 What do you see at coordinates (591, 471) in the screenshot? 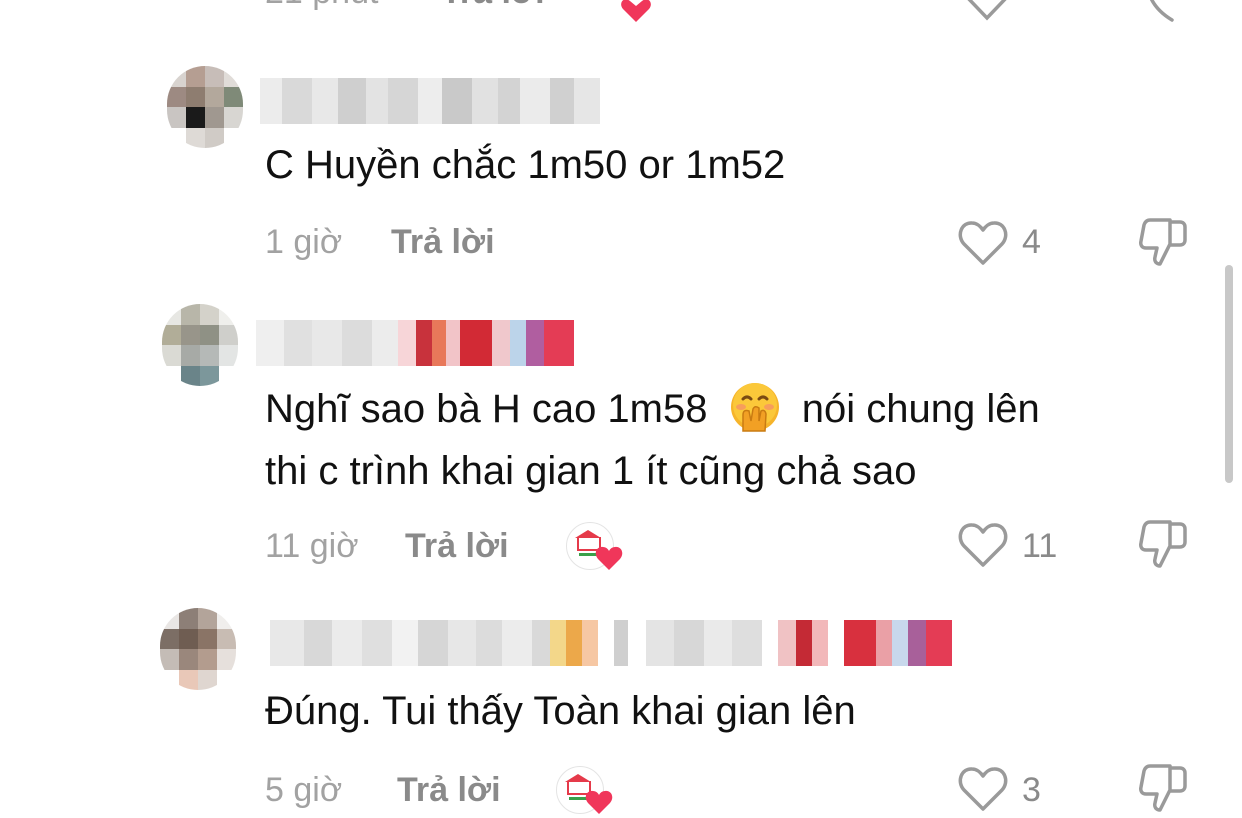
I see `comment-text-line: thi c trình khai gian 1 ít cũng chả sao` at bounding box center [591, 471].